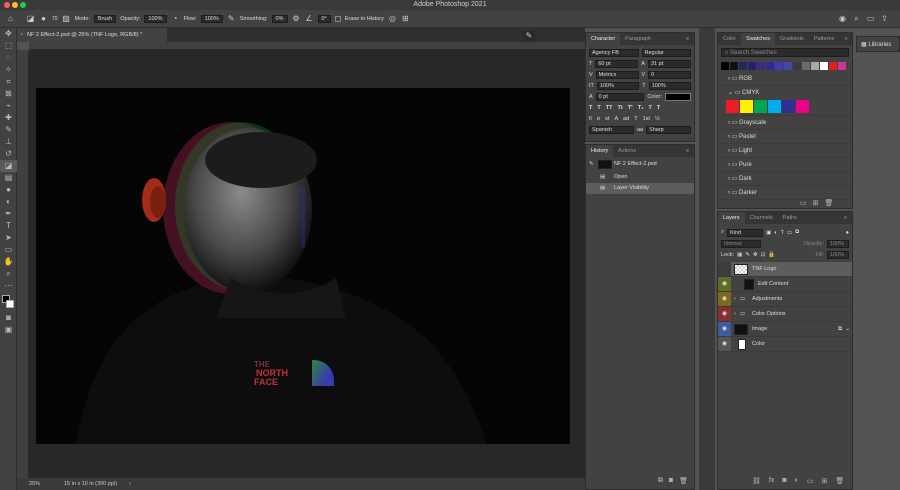 The height and width of the screenshot is (490, 900). Describe the element at coordinates (824, 39) in the screenshot. I see `tab-patterns: Patterns` at that location.